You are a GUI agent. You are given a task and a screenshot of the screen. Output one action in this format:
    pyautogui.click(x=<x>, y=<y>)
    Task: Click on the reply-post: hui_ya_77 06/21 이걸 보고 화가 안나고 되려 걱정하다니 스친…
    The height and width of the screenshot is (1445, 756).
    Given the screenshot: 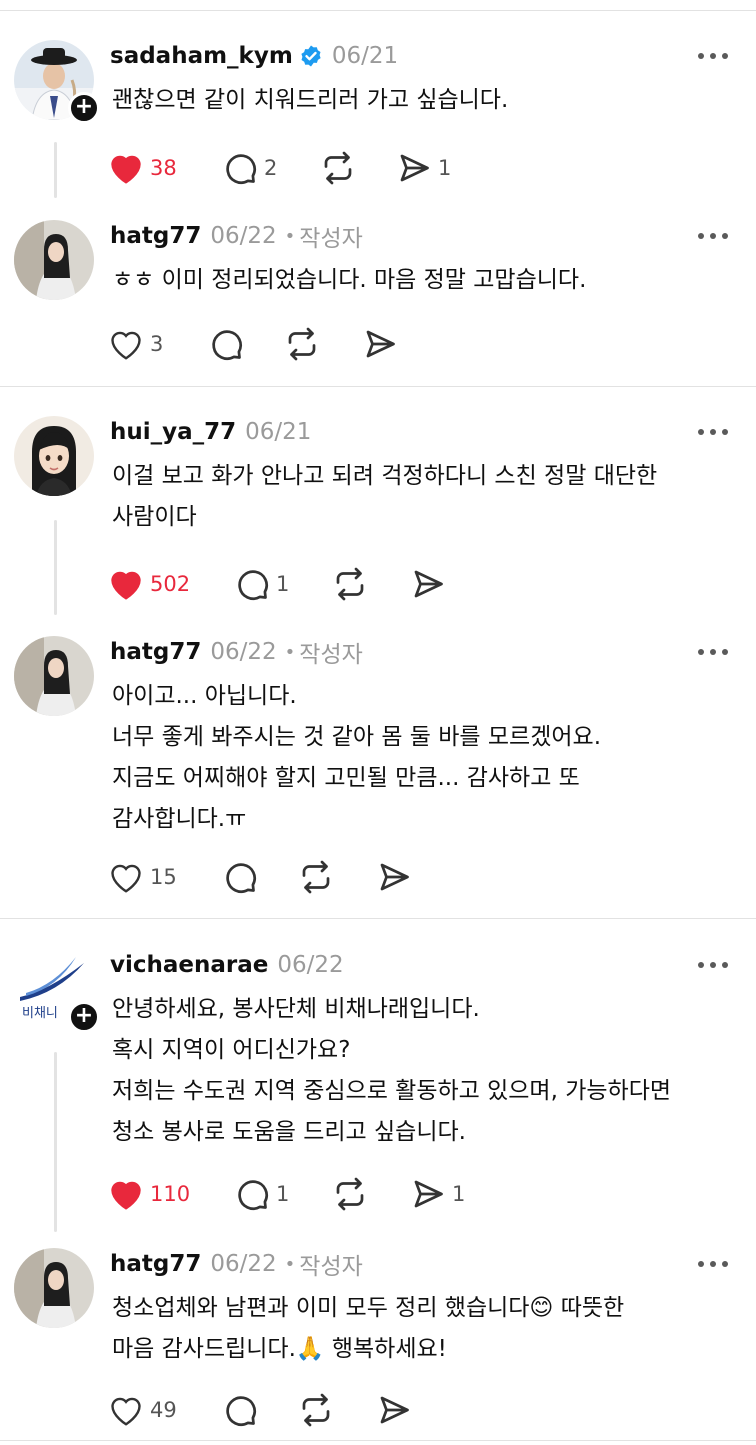 What is the action you would take?
    pyautogui.click(x=378, y=517)
    